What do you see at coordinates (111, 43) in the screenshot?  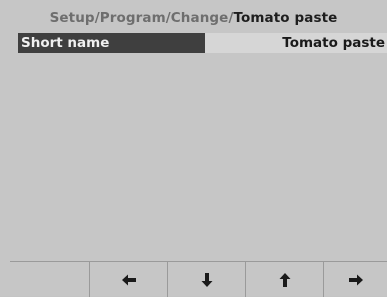 I see `short-name-label: Short name` at bounding box center [111, 43].